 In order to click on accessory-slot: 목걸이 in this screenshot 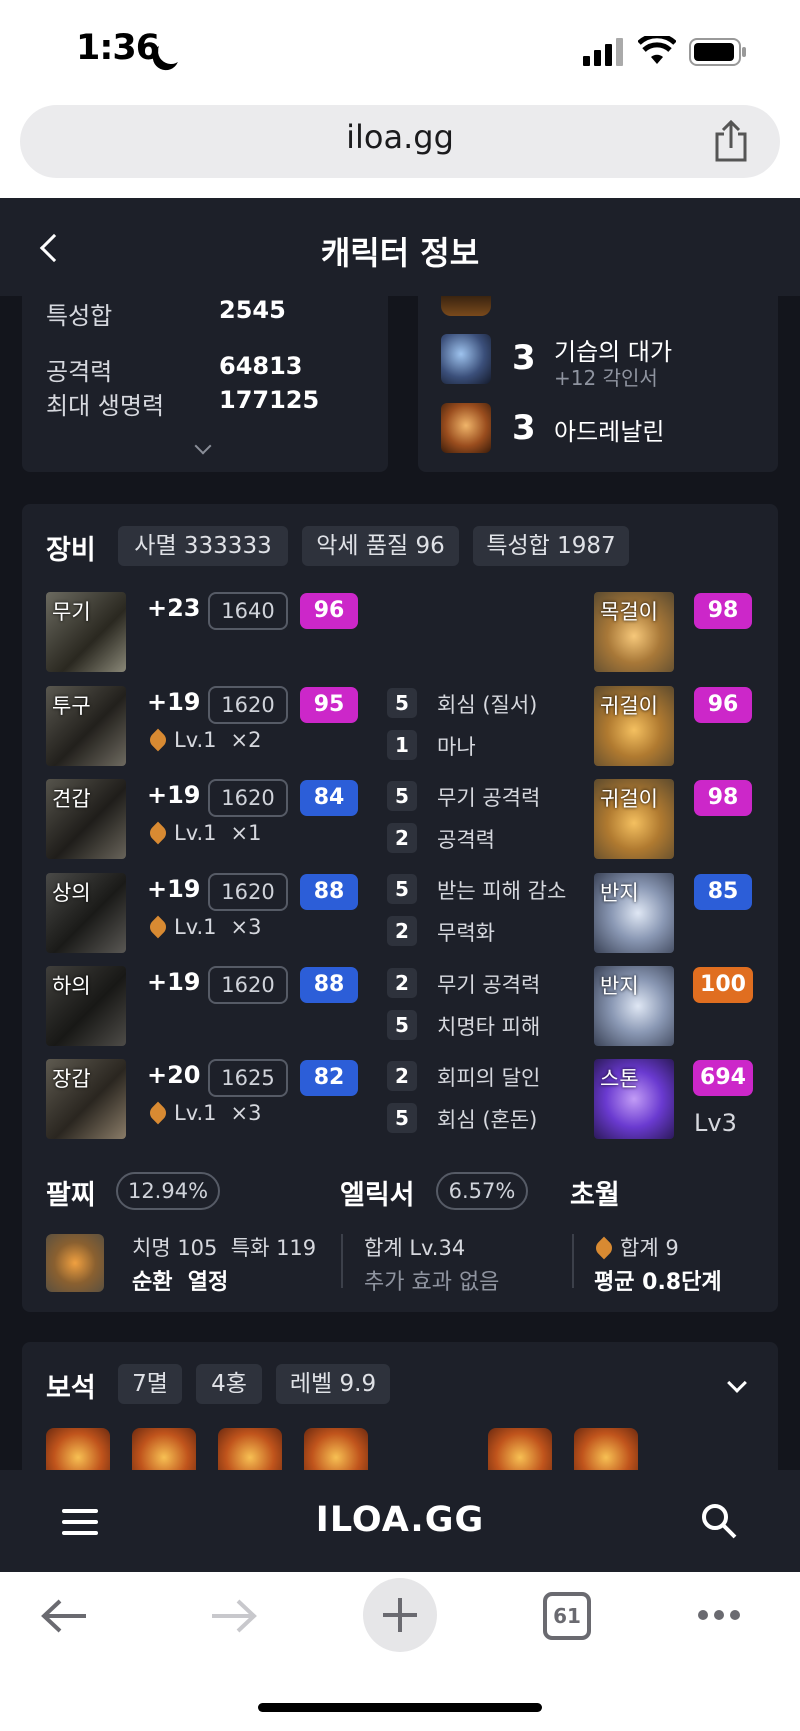, I will do `click(634, 632)`.